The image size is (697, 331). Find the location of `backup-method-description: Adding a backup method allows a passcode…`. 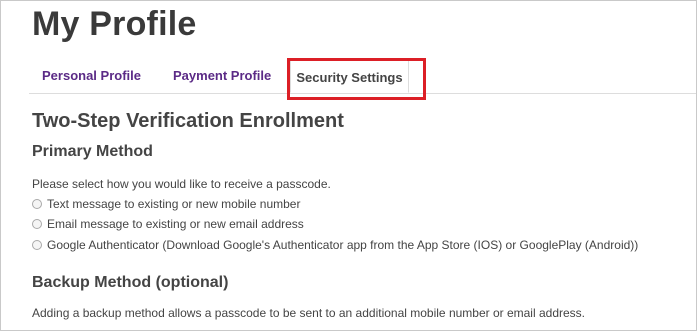

backup-method-description: Adding a backup method allows a passcode… is located at coordinates (309, 313).